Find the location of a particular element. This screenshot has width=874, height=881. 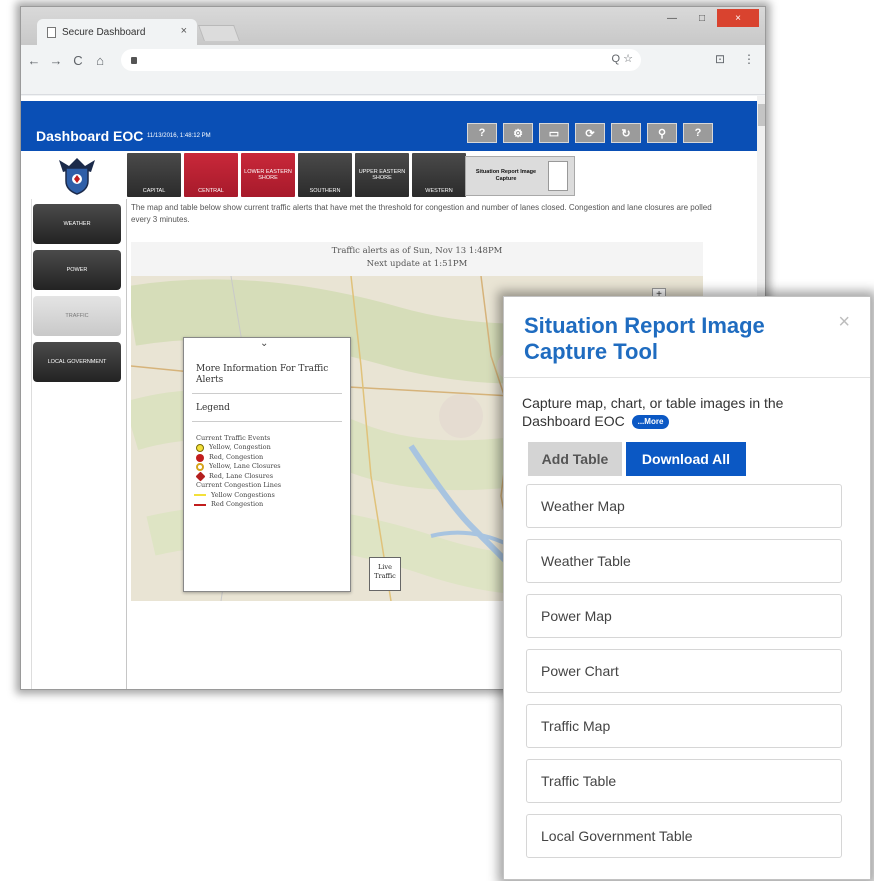

region-tab-upper-eastern-shore: UPPER EASTERN SHORE is located at coordinates (382, 175).